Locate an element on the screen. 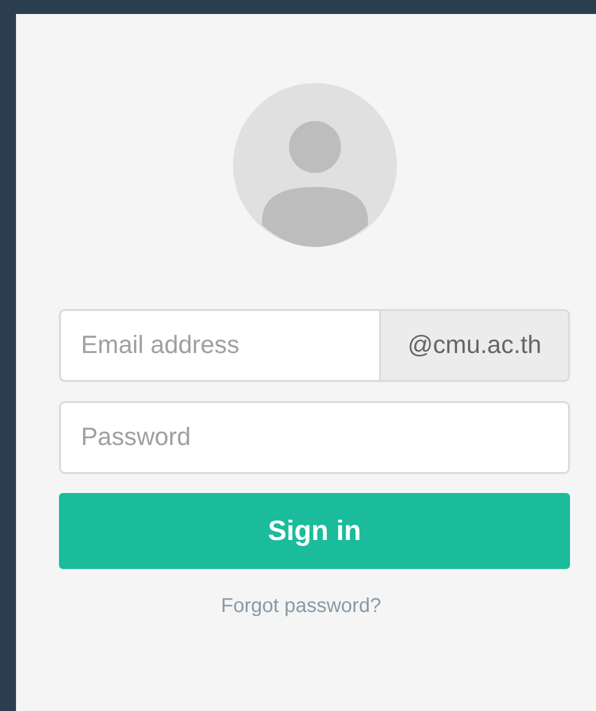 The width and height of the screenshot is (596, 711). avatar-icon is located at coordinates (315, 165).